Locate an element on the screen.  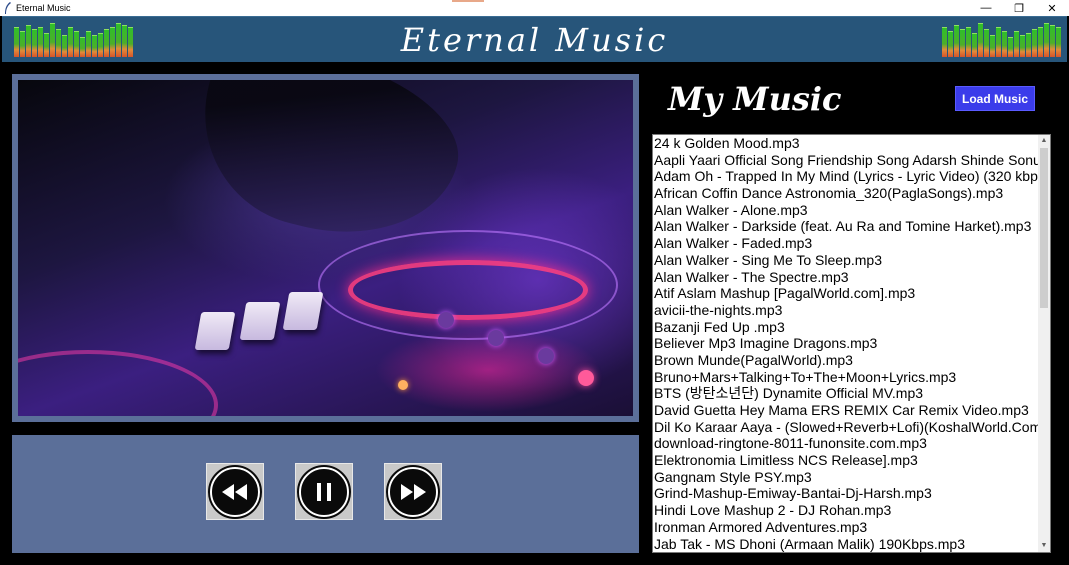
scroll-down-arrow-icon: ▼ is located at coordinates (1044, 546).